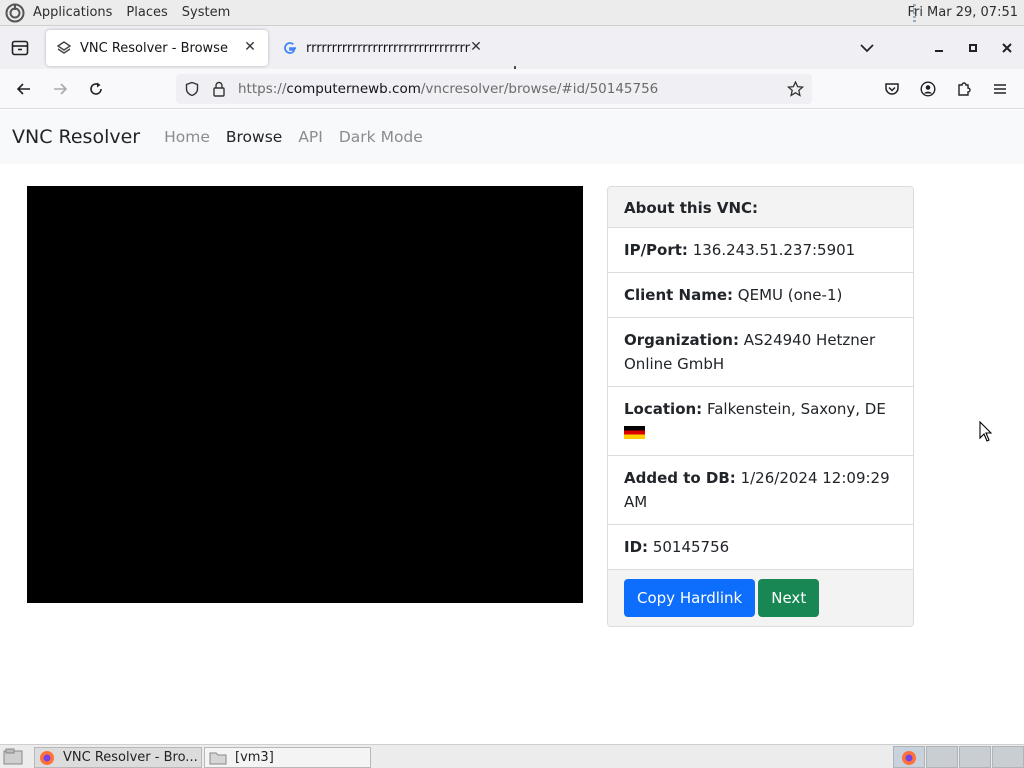 Image resolution: width=1024 pixels, height=768 pixels. What do you see at coordinates (219, 89) in the screenshot?
I see `lock-icon` at bounding box center [219, 89].